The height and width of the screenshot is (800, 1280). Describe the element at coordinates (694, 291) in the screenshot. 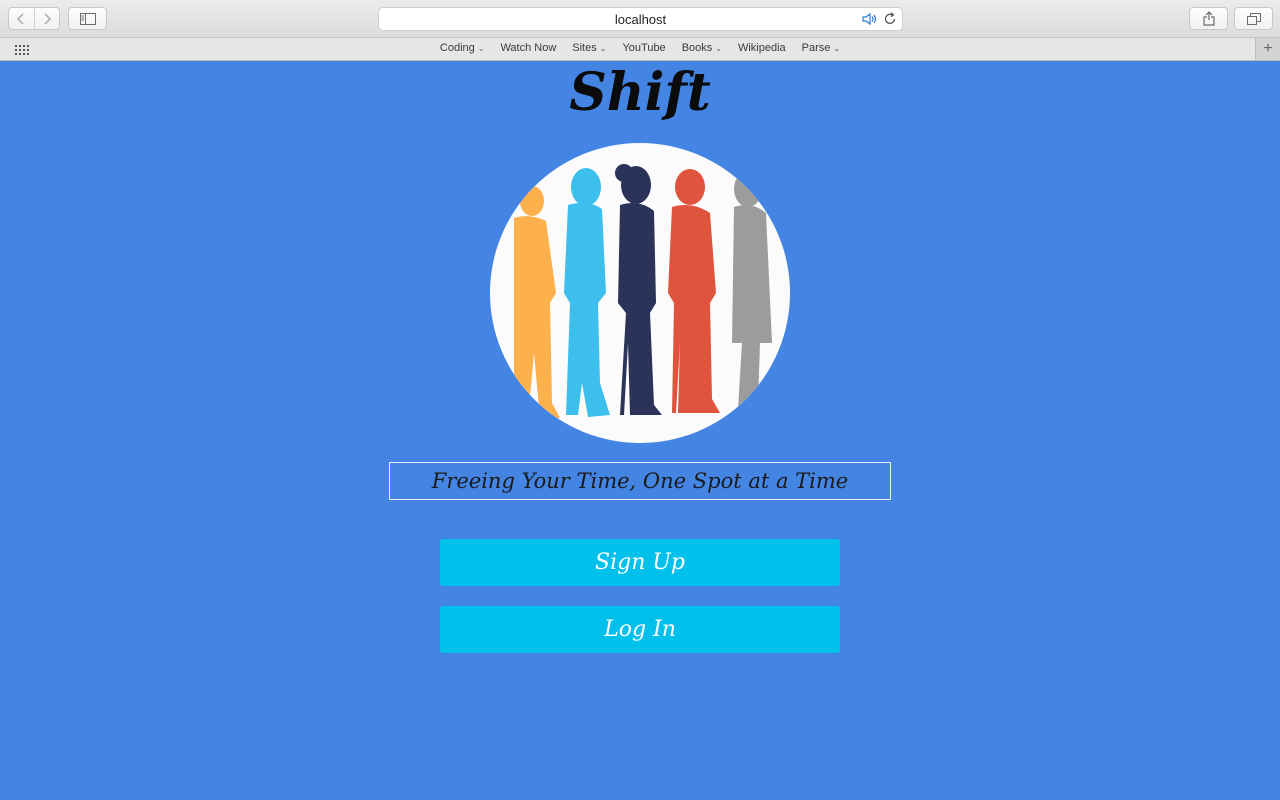

I see `silhouette-red` at that location.